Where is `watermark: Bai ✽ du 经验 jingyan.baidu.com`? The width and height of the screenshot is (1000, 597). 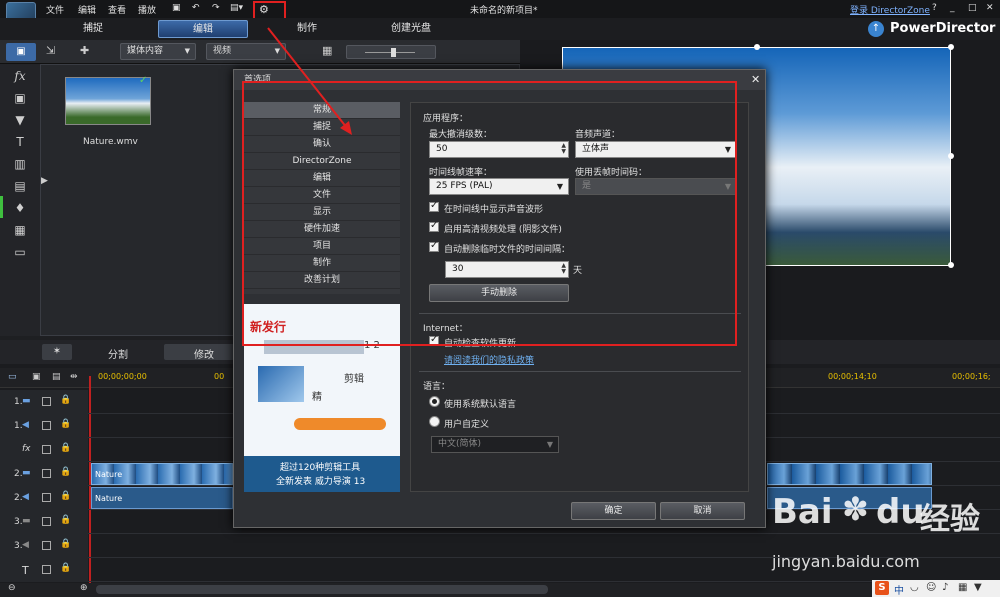
watermark: Bai ✽ du 经验 jingyan.baidu.com is located at coordinates (883, 532).